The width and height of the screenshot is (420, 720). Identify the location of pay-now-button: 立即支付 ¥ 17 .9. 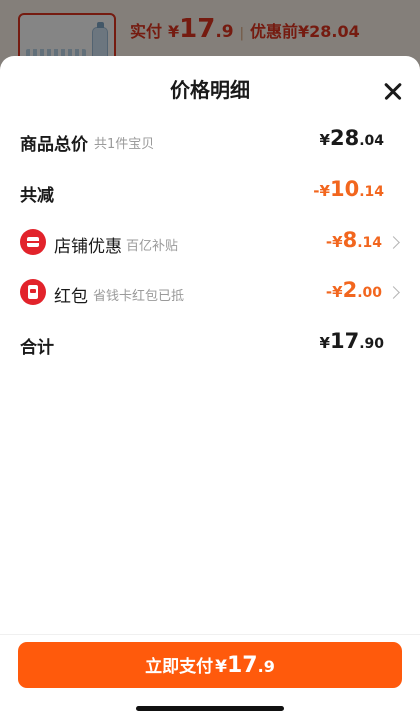
(210, 665).